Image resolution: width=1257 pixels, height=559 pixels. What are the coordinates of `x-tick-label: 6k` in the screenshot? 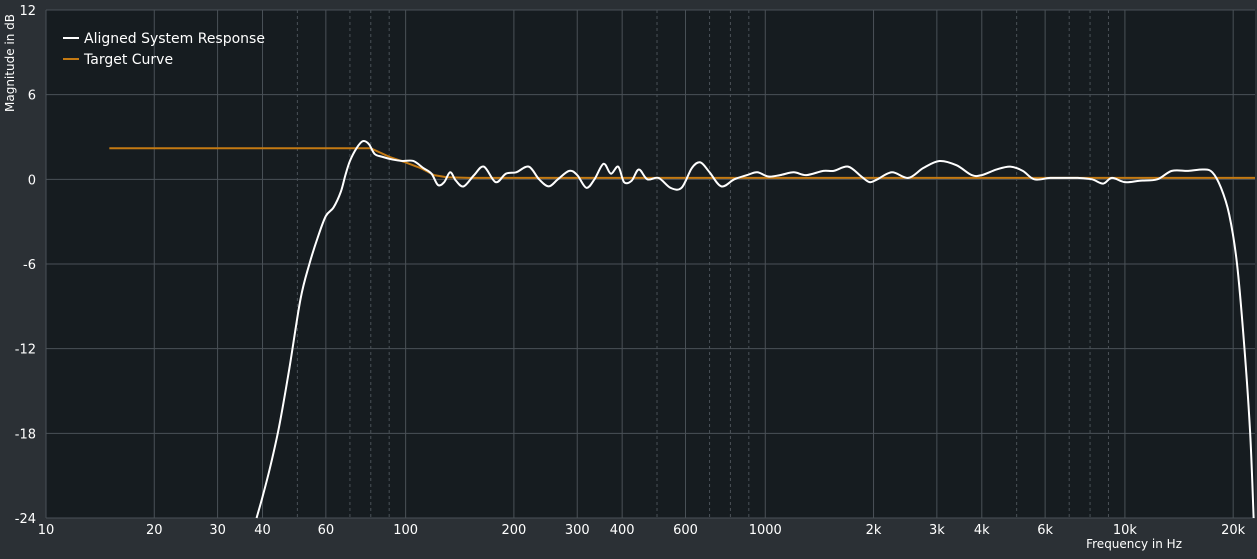 It's located at (1045, 530).